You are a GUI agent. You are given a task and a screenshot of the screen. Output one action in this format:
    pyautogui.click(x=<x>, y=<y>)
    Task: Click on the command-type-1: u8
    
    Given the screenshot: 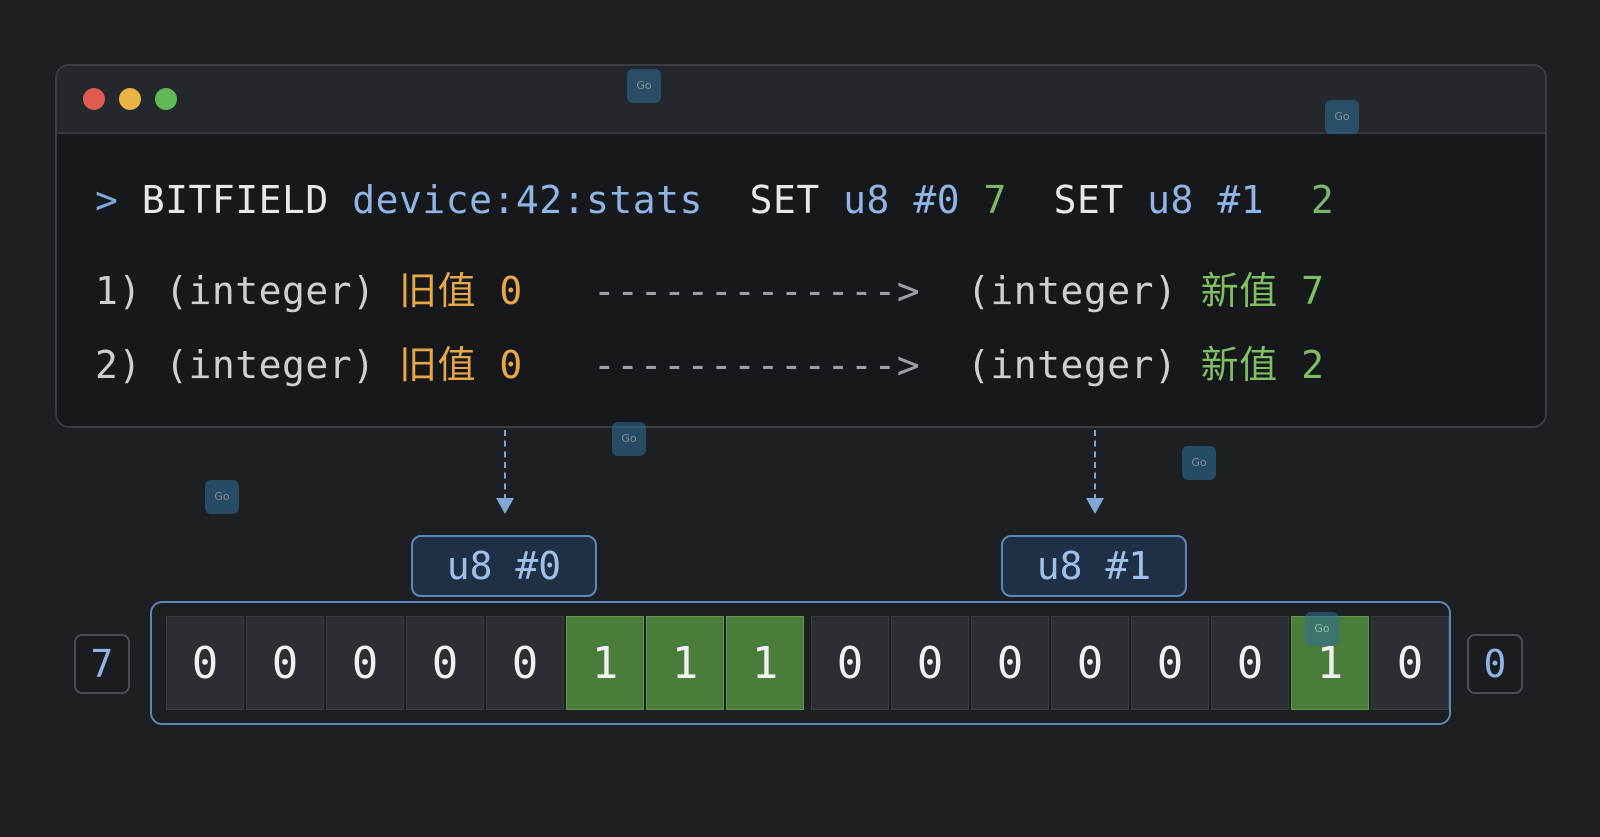 What is the action you would take?
    pyautogui.click(x=866, y=200)
    